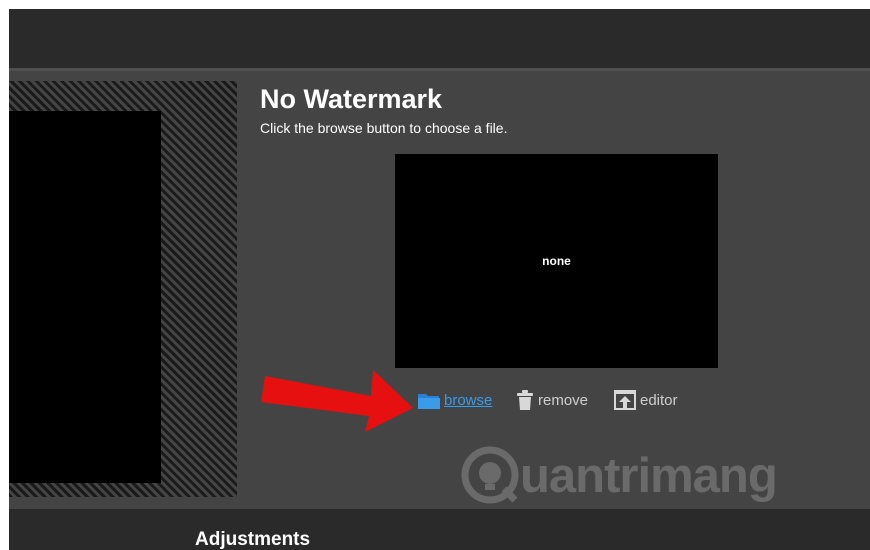 The image size is (870, 550). What do you see at coordinates (253, 539) in the screenshot?
I see `adjustments-label: Adjustments` at bounding box center [253, 539].